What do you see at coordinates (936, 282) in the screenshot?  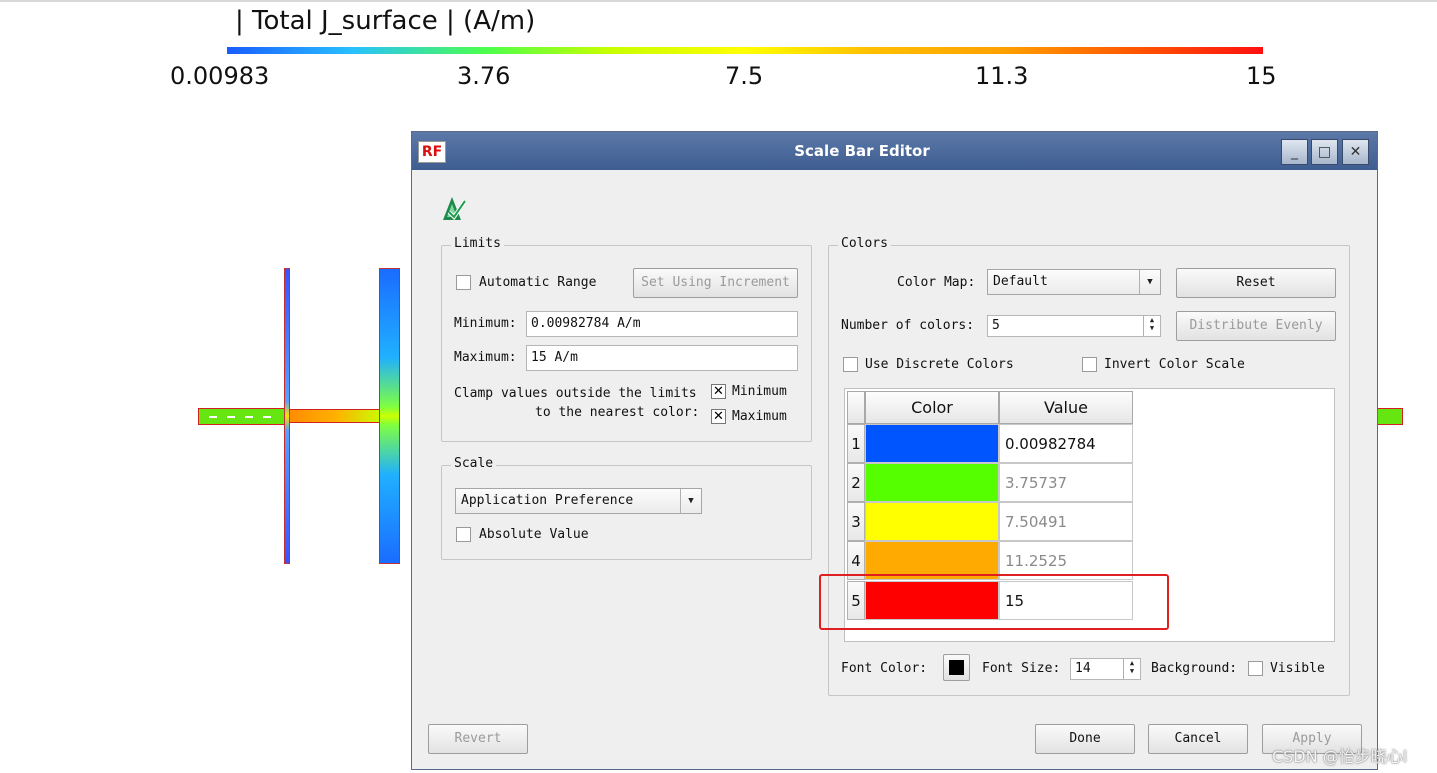 I see `color-map-label: Color Map:` at bounding box center [936, 282].